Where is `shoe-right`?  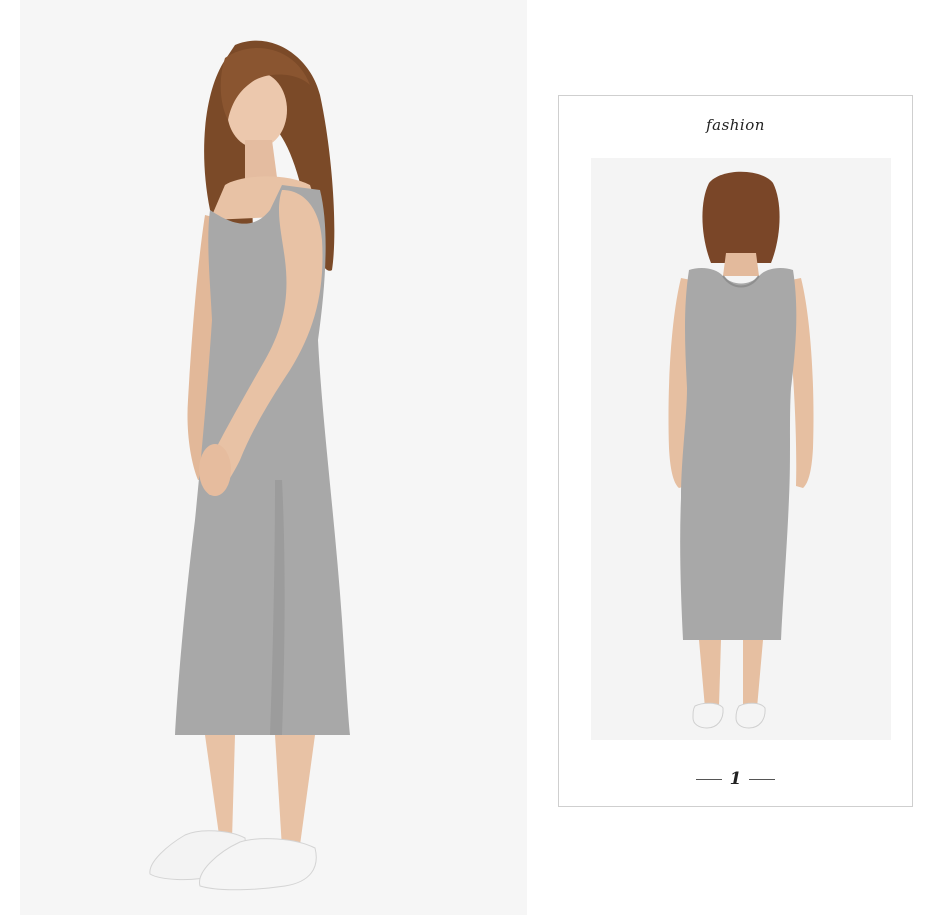 shoe-right is located at coordinates (750, 715).